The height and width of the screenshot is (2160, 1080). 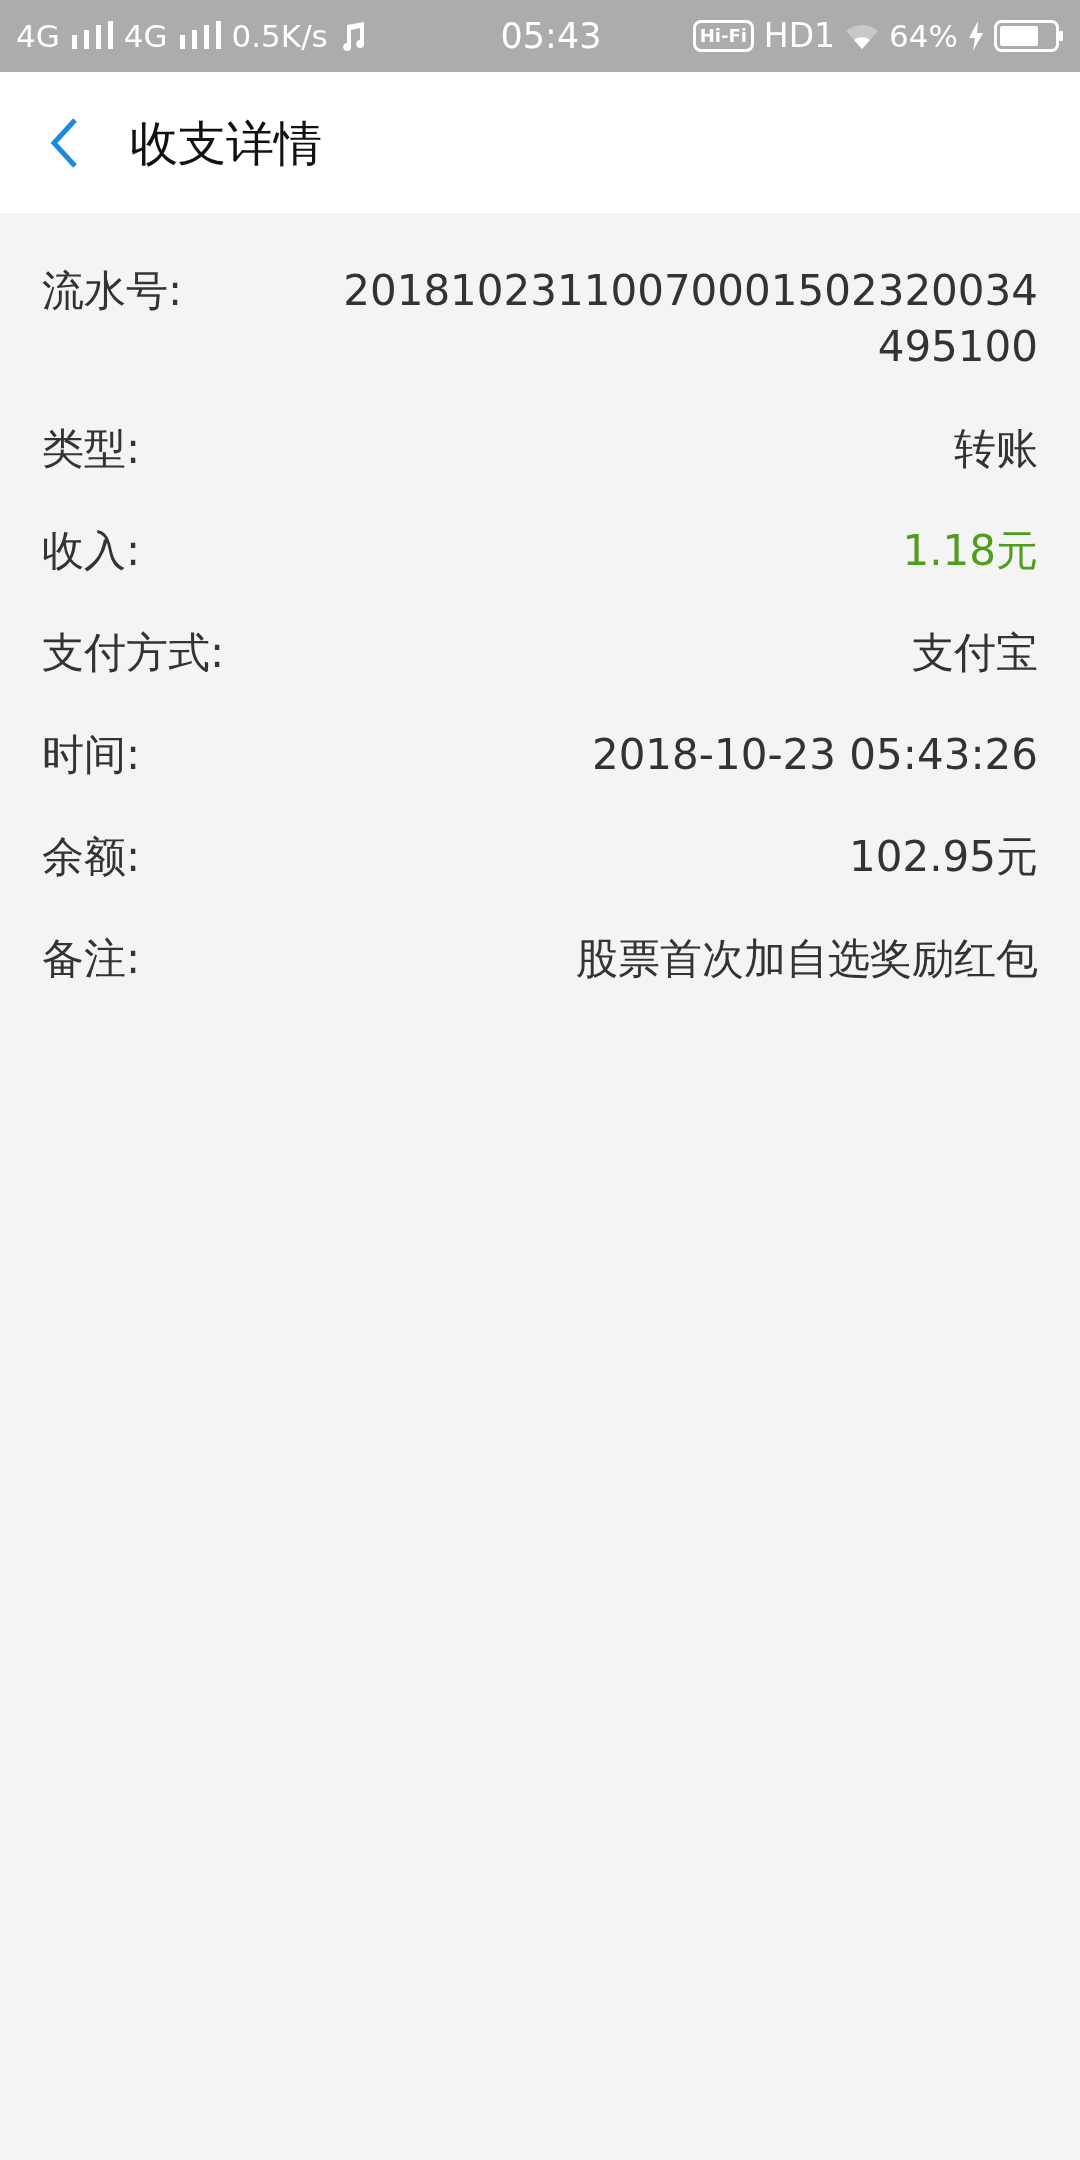 What do you see at coordinates (943, 857) in the screenshot?
I see `field-value: 102.95元` at bounding box center [943, 857].